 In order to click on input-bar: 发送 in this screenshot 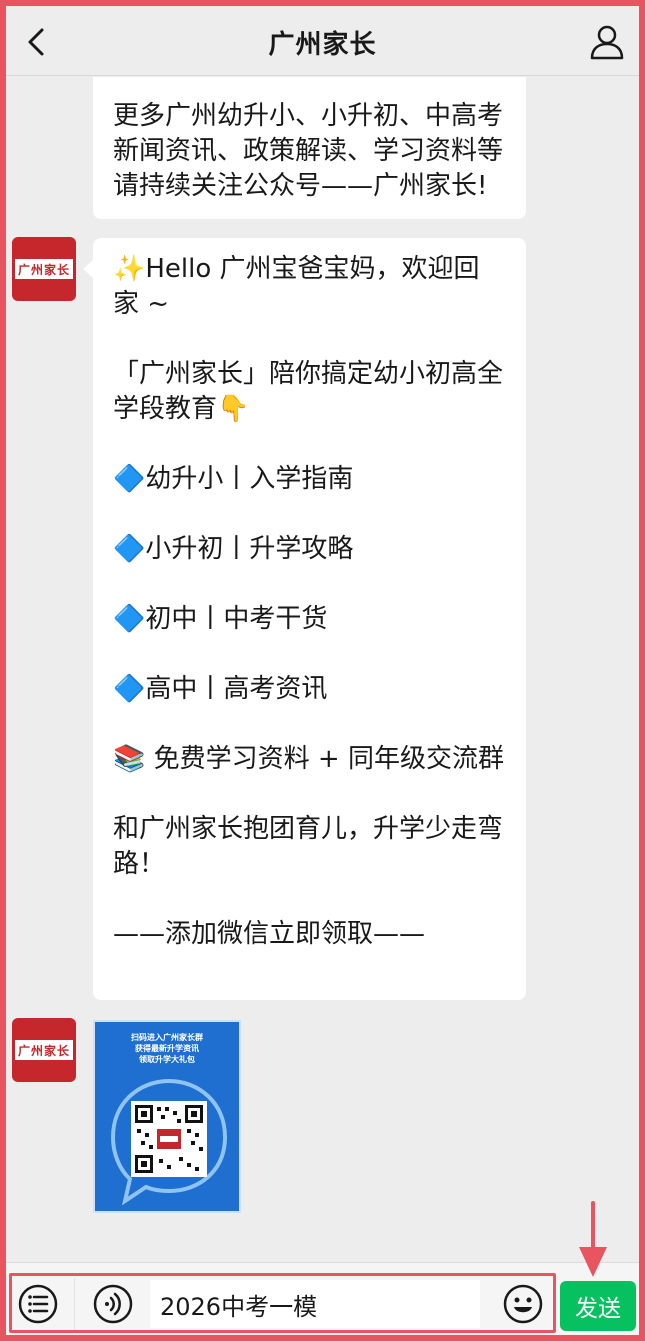, I will do `click(322, 1298)`.